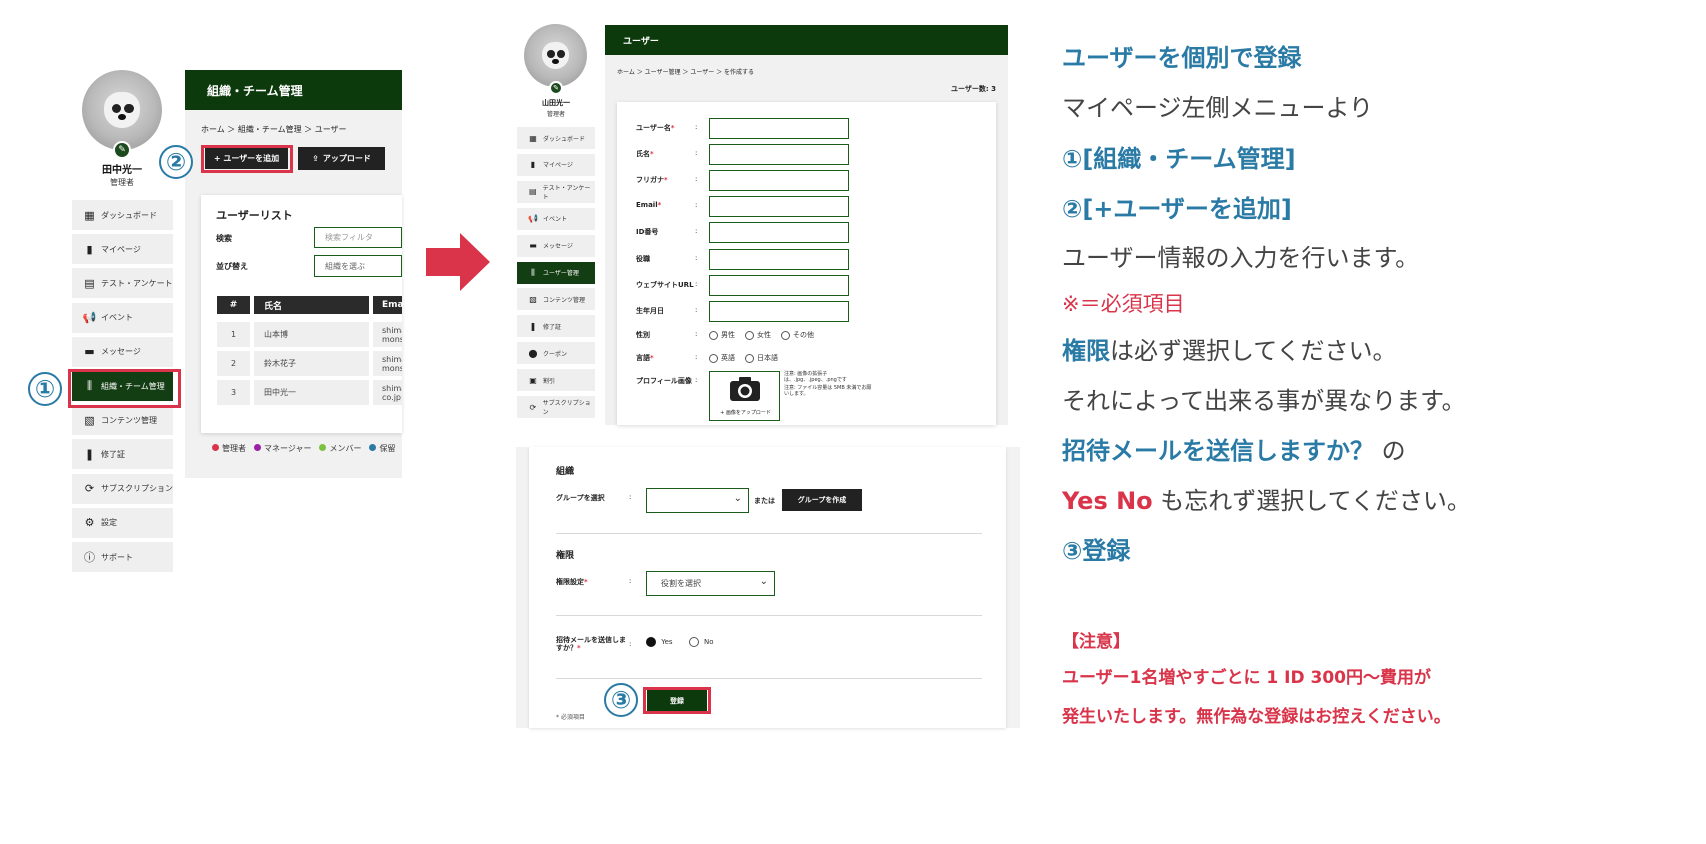 The width and height of the screenshot is (1706, 844). Describe the element at coordinates (358, 237) in the screenshot. I see `search-input: 検索フィルタ` at that location.